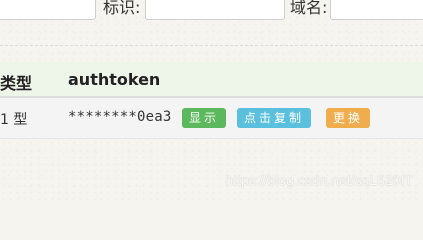  Describe the element at coordinates (122, 8) in the screenshot. I see `identifier-label: 标识:` at that location.